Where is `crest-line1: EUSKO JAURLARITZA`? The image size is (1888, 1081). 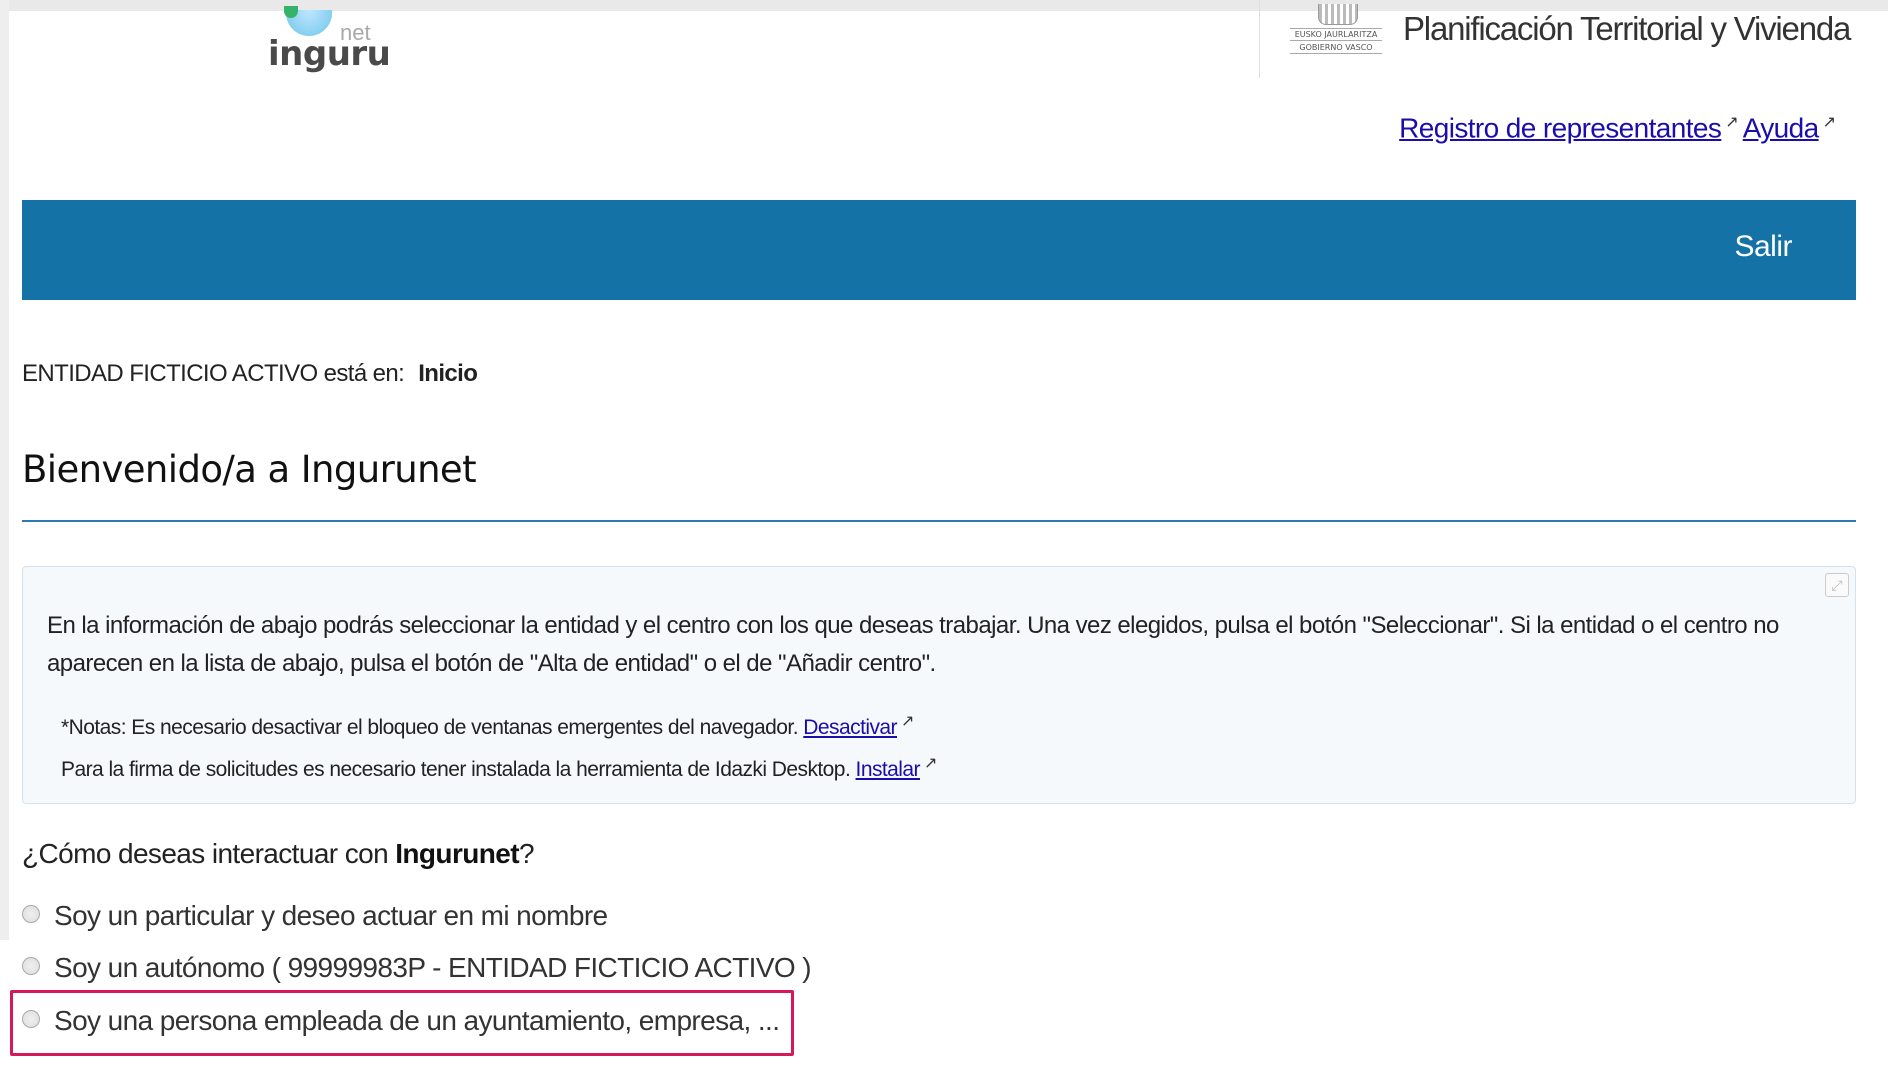
crest-line1: EUSKO JAURLARITZA is located at coordinates (1336, 34).